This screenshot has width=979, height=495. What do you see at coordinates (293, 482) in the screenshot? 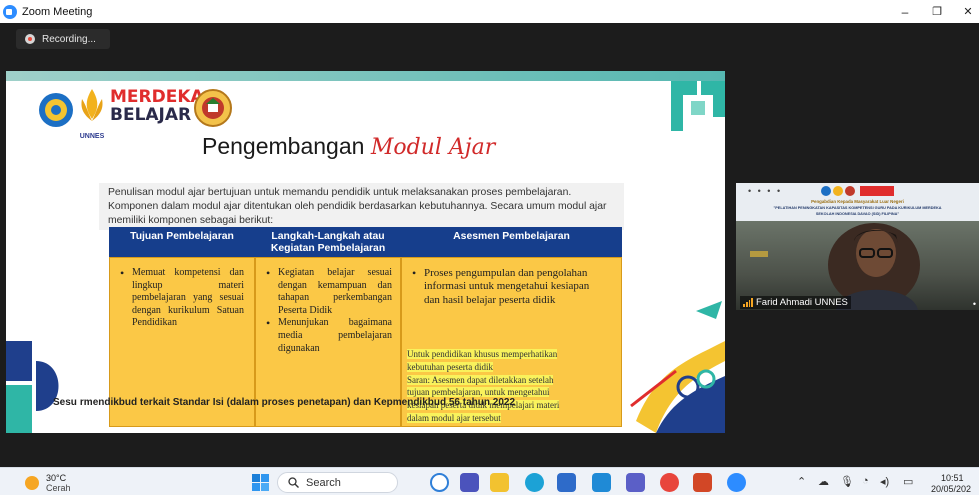
I see `search-icon` at bounding box center [293, 482].